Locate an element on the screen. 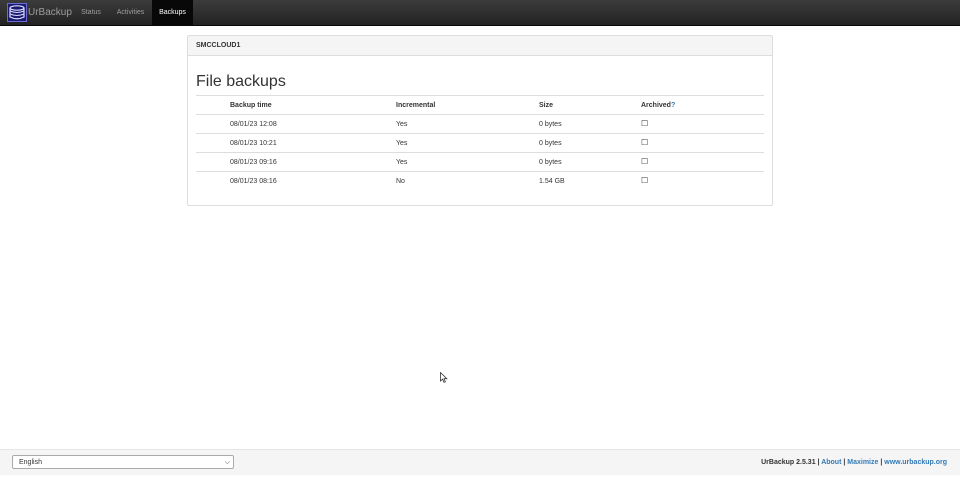 The image size is (960, 477). table-header-row: Backup time Incremental Size Archived? is located at coordinates (480, 105).